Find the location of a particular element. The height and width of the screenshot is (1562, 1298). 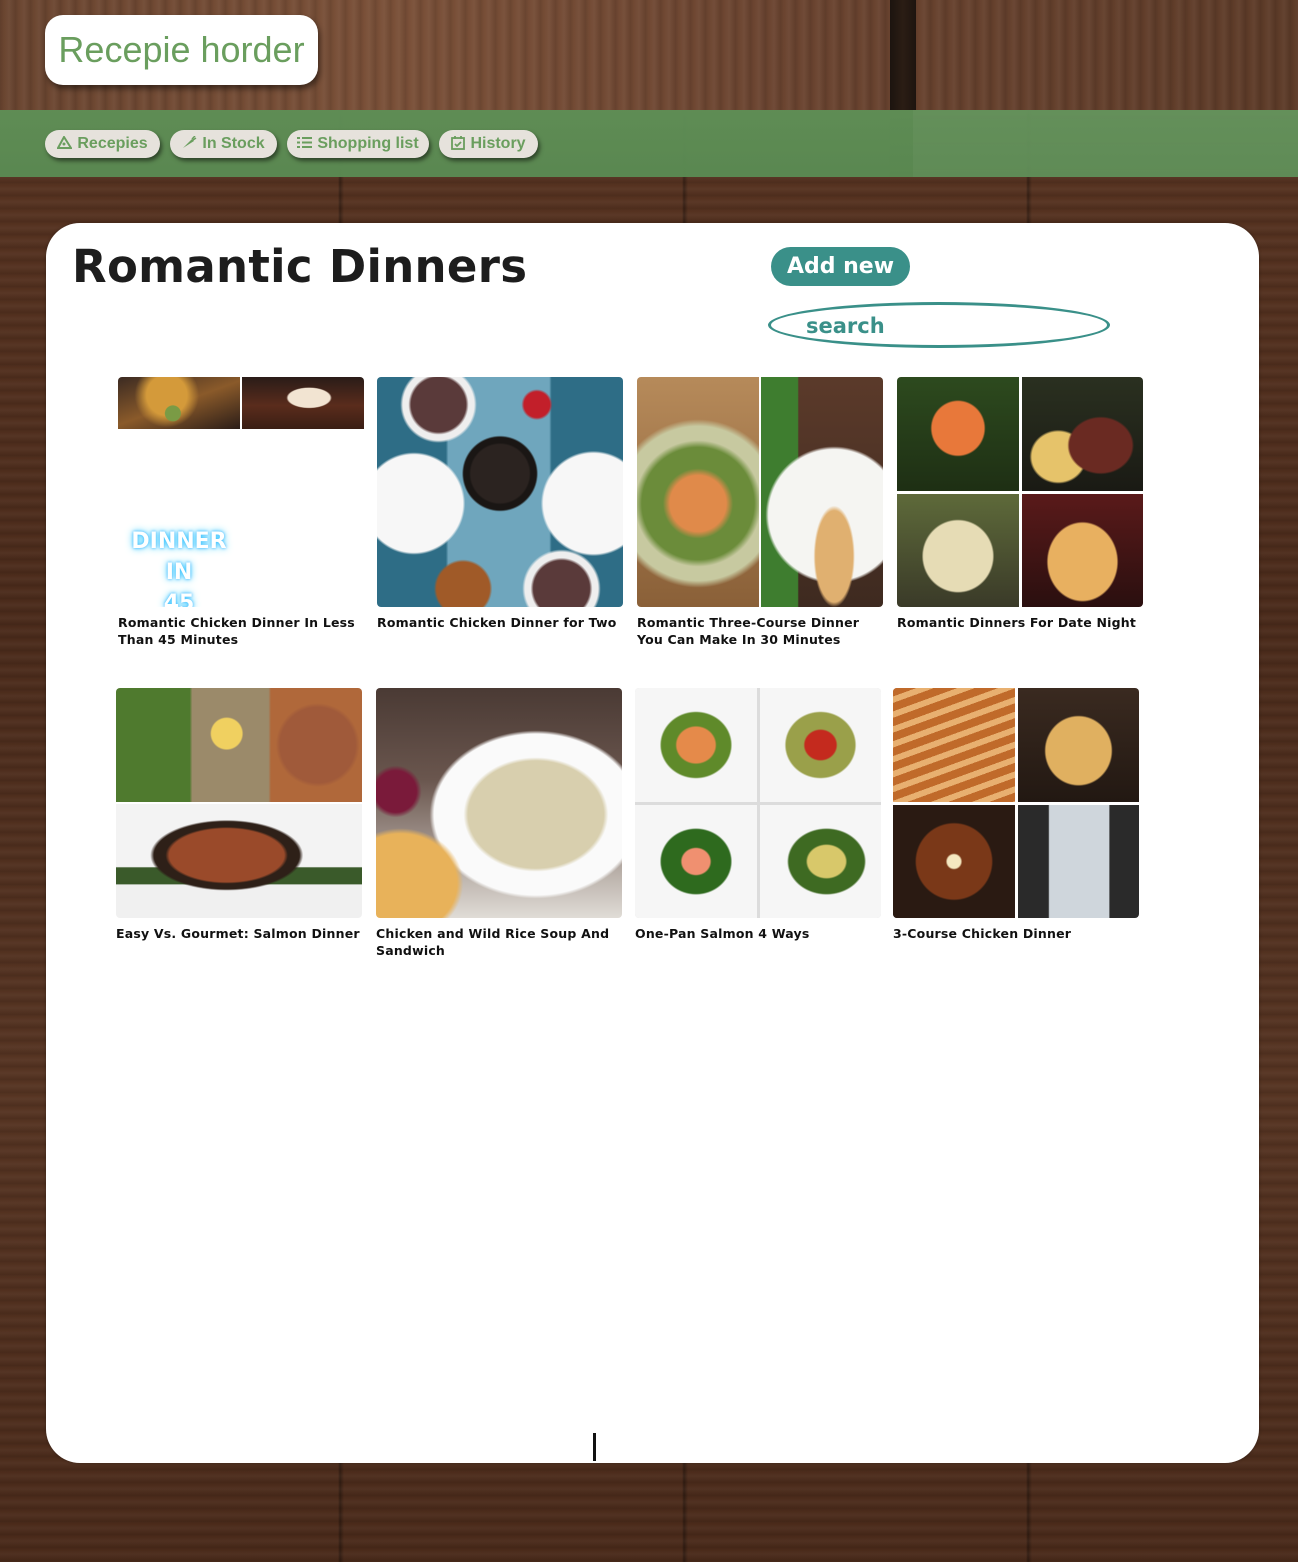

nav-in-stock-label: In Stock is located at coordinates (233, 143).